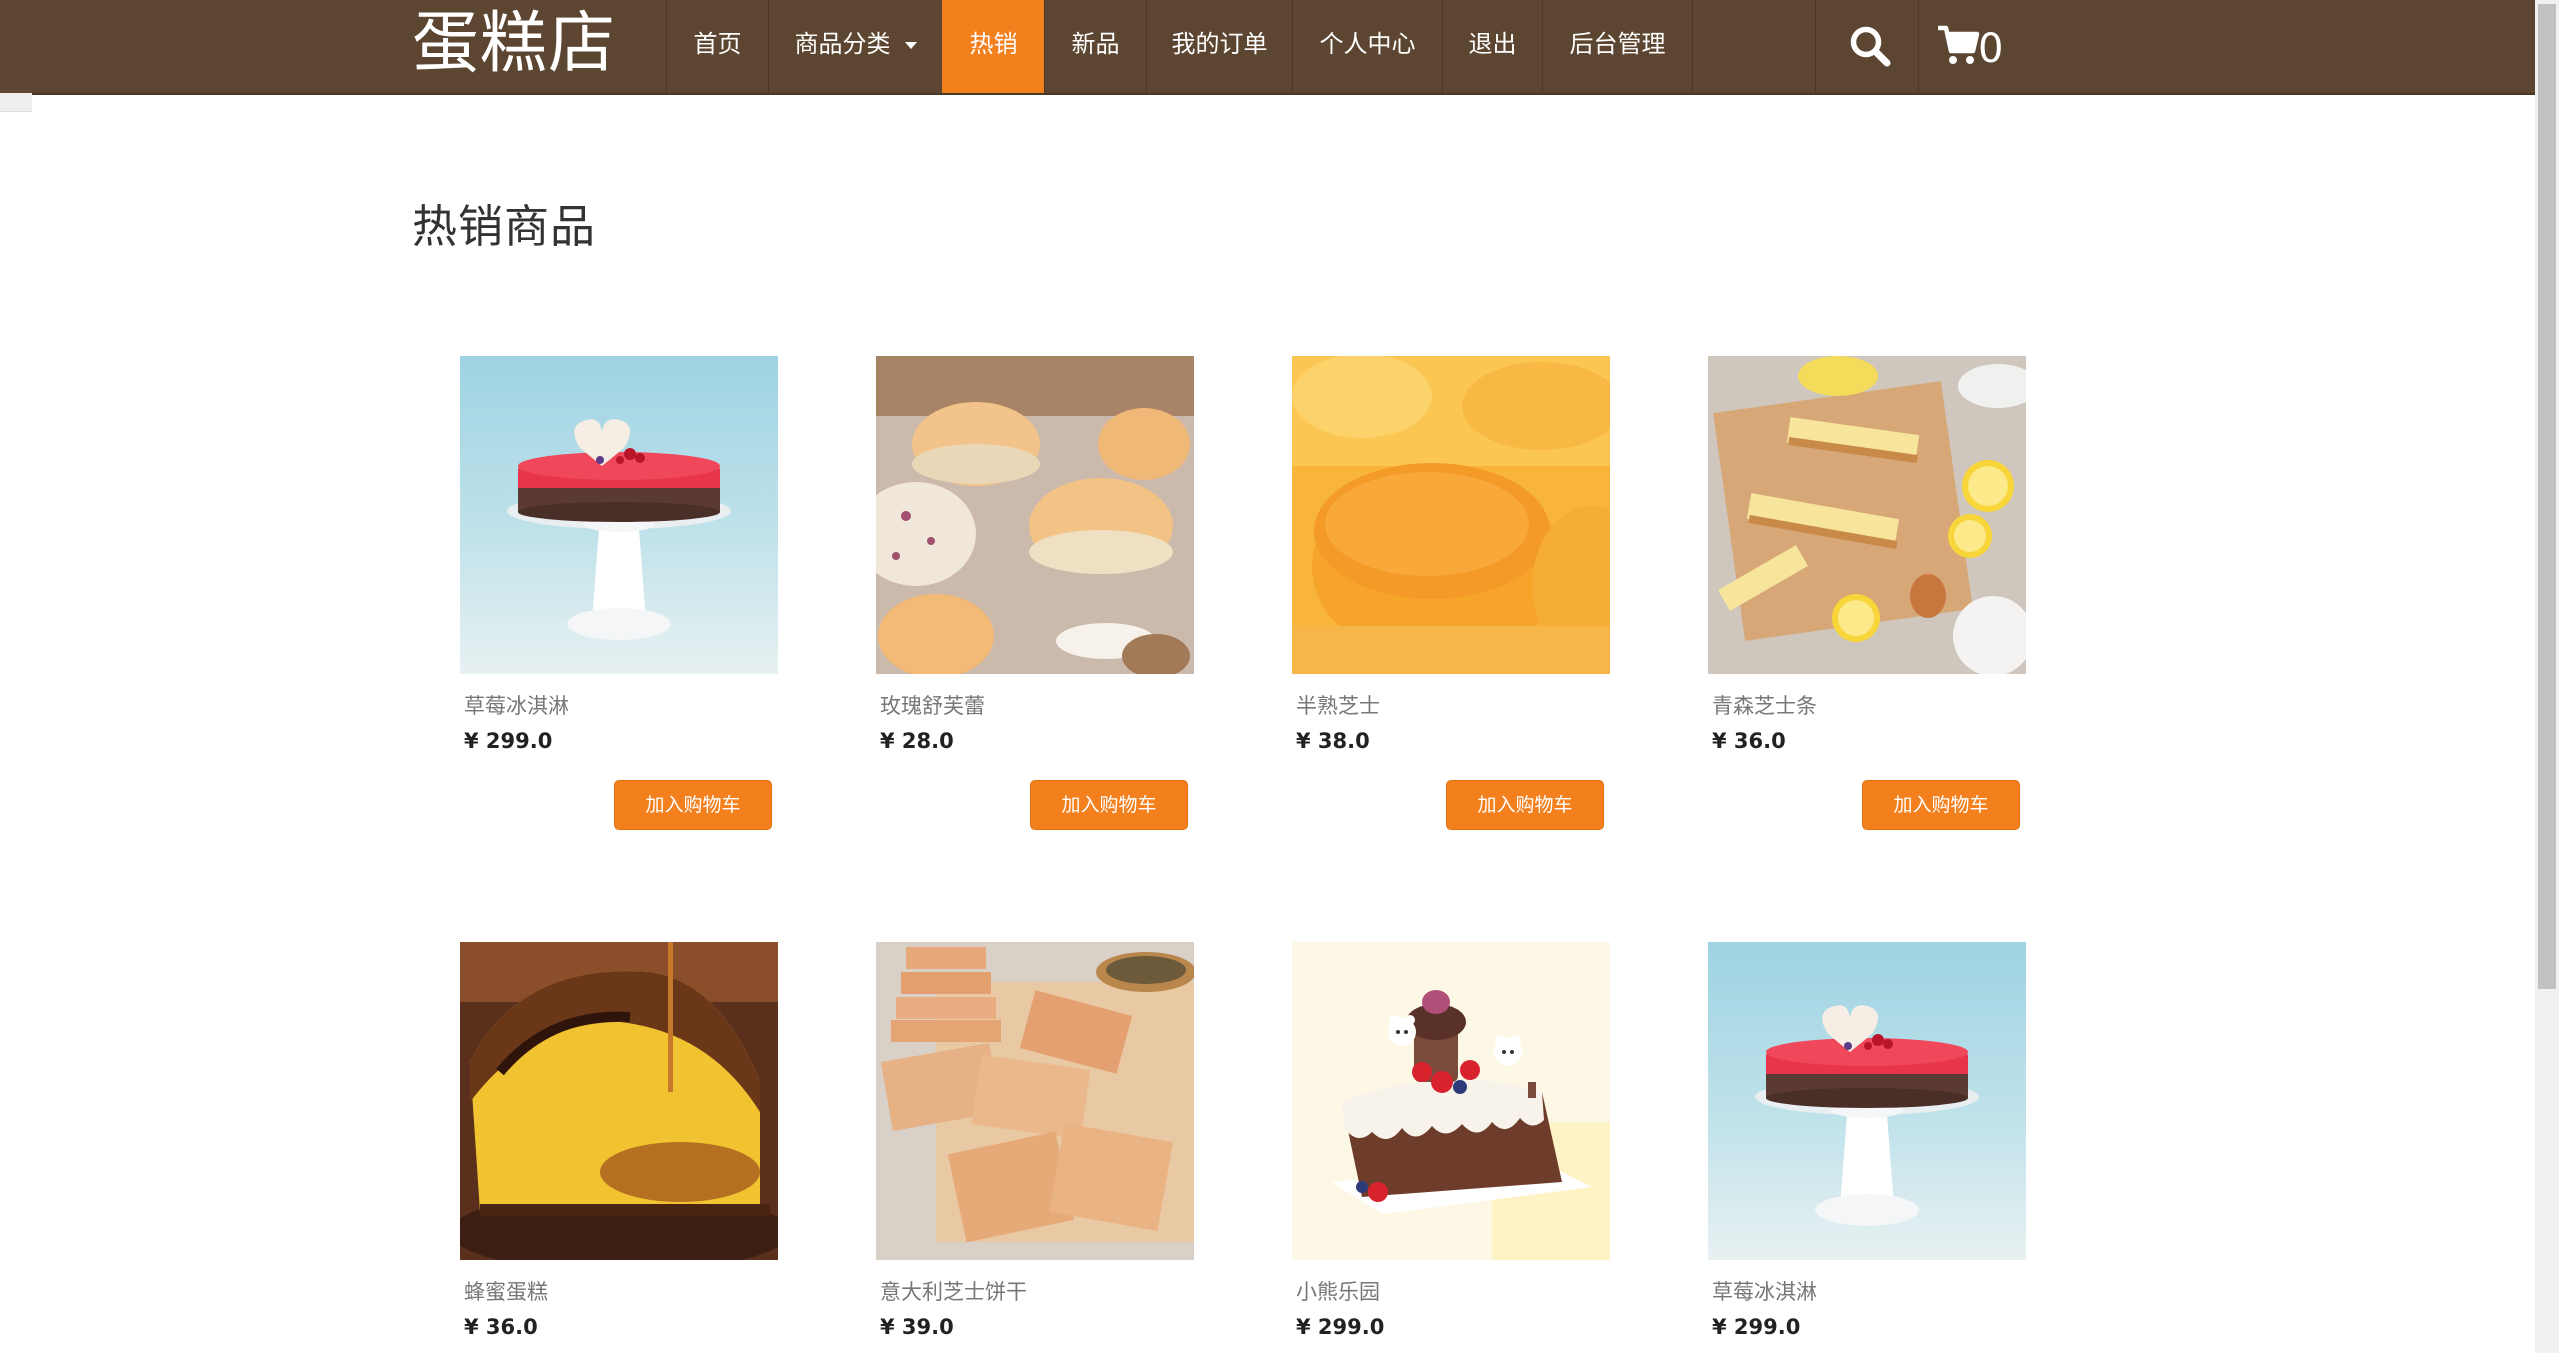 This screenshot has height=1353, width=2559. What do you see at coordinates (1333, 741) in the screenshot?
I see `product-price: ¥ 38.0` at bounding box center [1333, 741].